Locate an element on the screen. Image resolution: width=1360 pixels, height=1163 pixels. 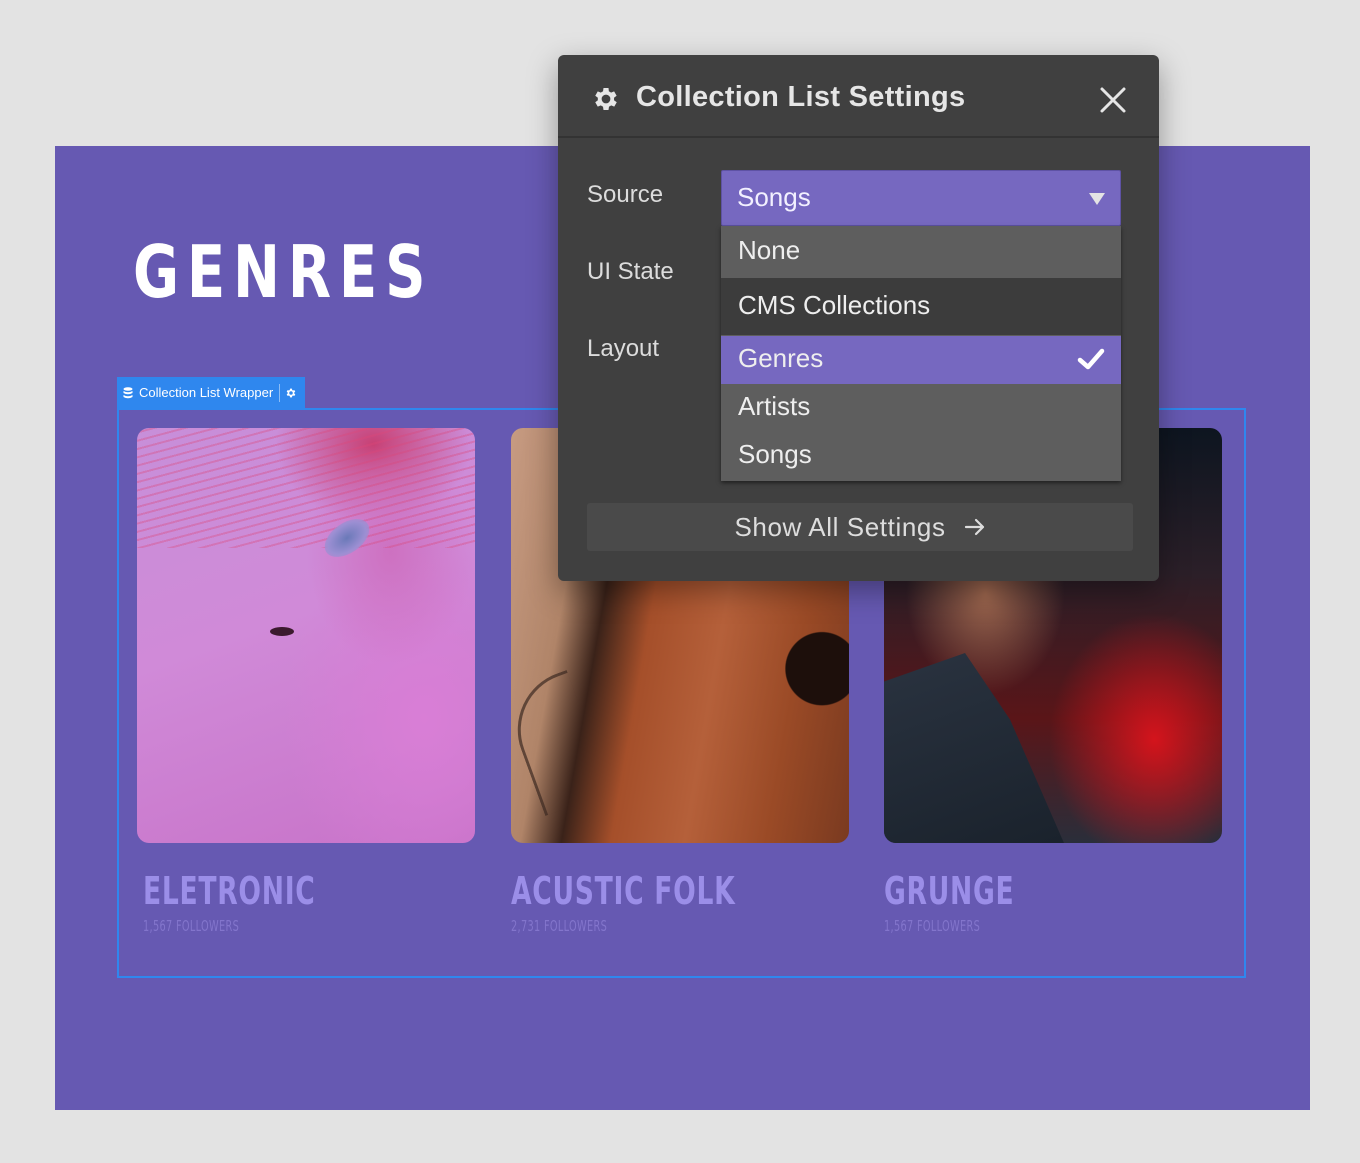
option-label: None is located at coordinates (769, 250).